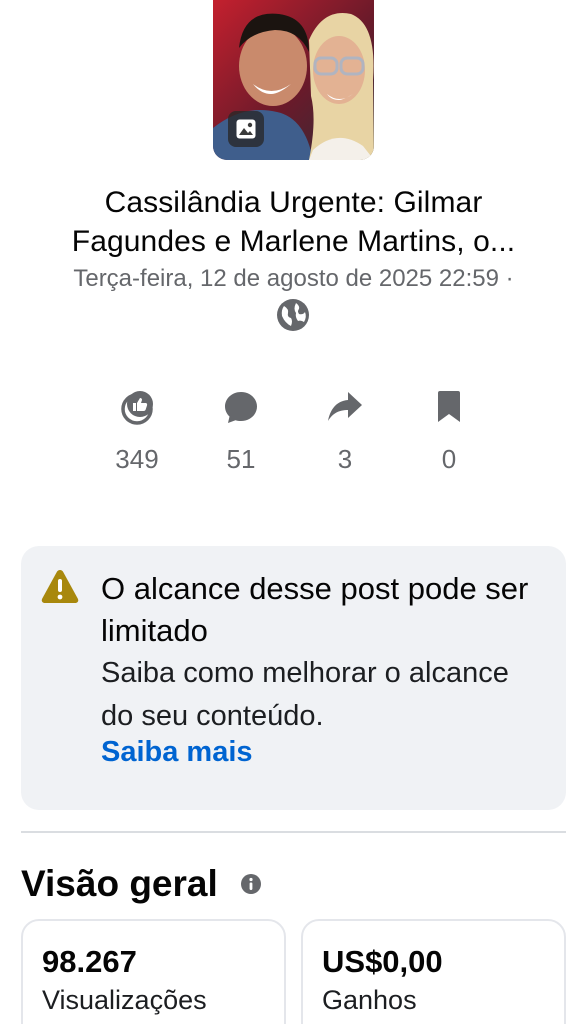  I want to click on stat-reactions: 349, so click(137, 429).